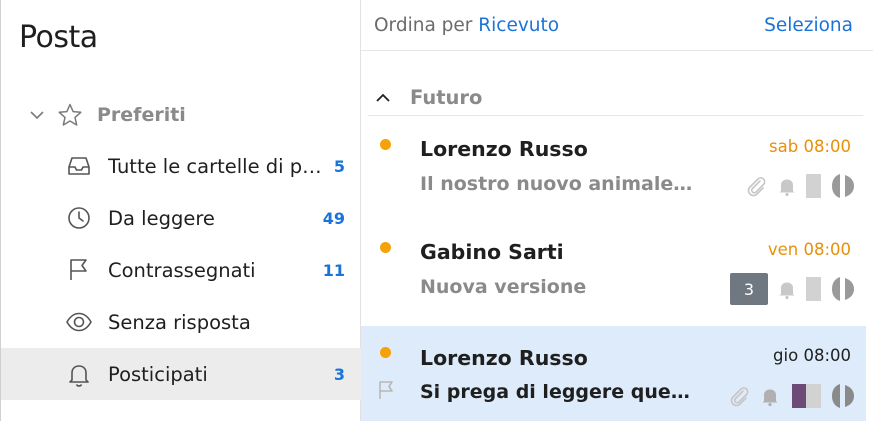  I want to click on sidebar-item-label: Tutte le cartelle di posta, so click(219, 166).